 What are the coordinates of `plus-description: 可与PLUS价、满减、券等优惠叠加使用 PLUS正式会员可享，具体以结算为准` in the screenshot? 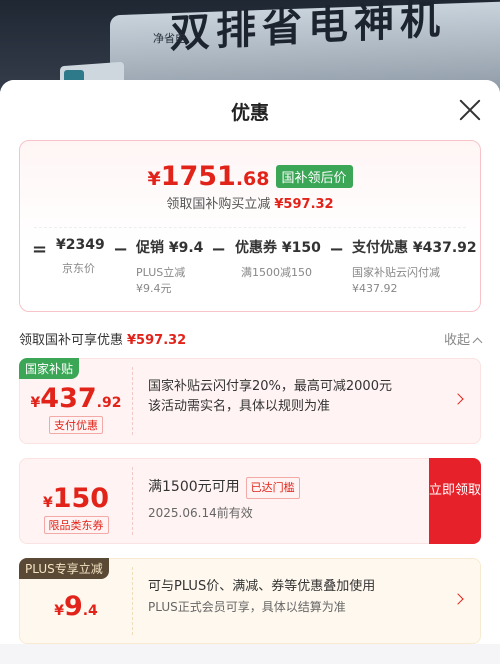 It's located at (262, 596).